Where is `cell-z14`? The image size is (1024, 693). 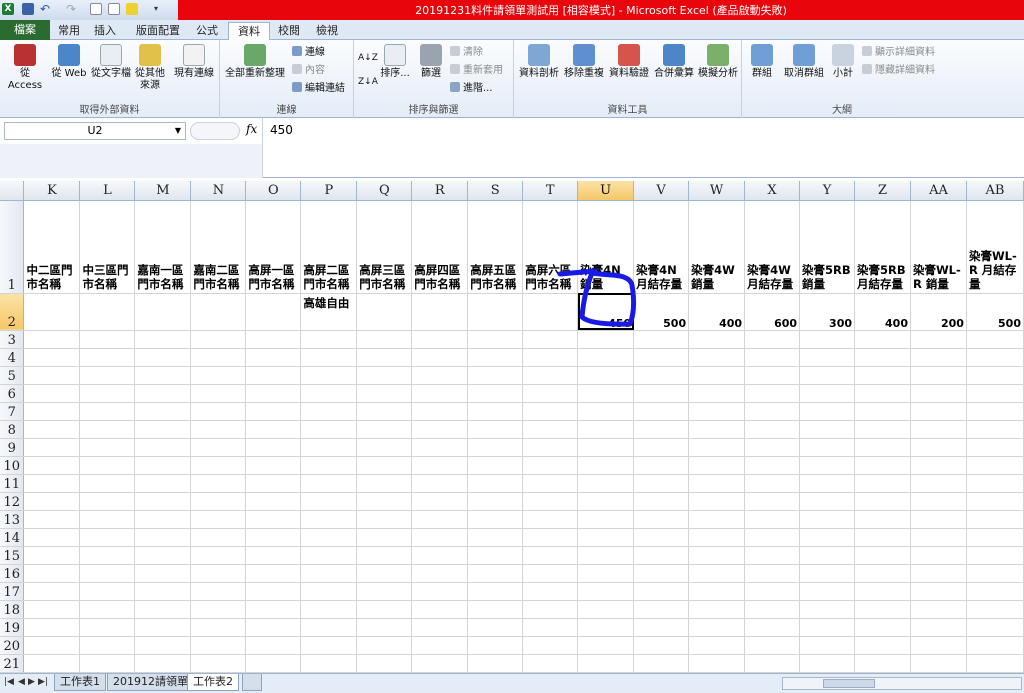
cell-z14 is located at coordinates (882, 537).